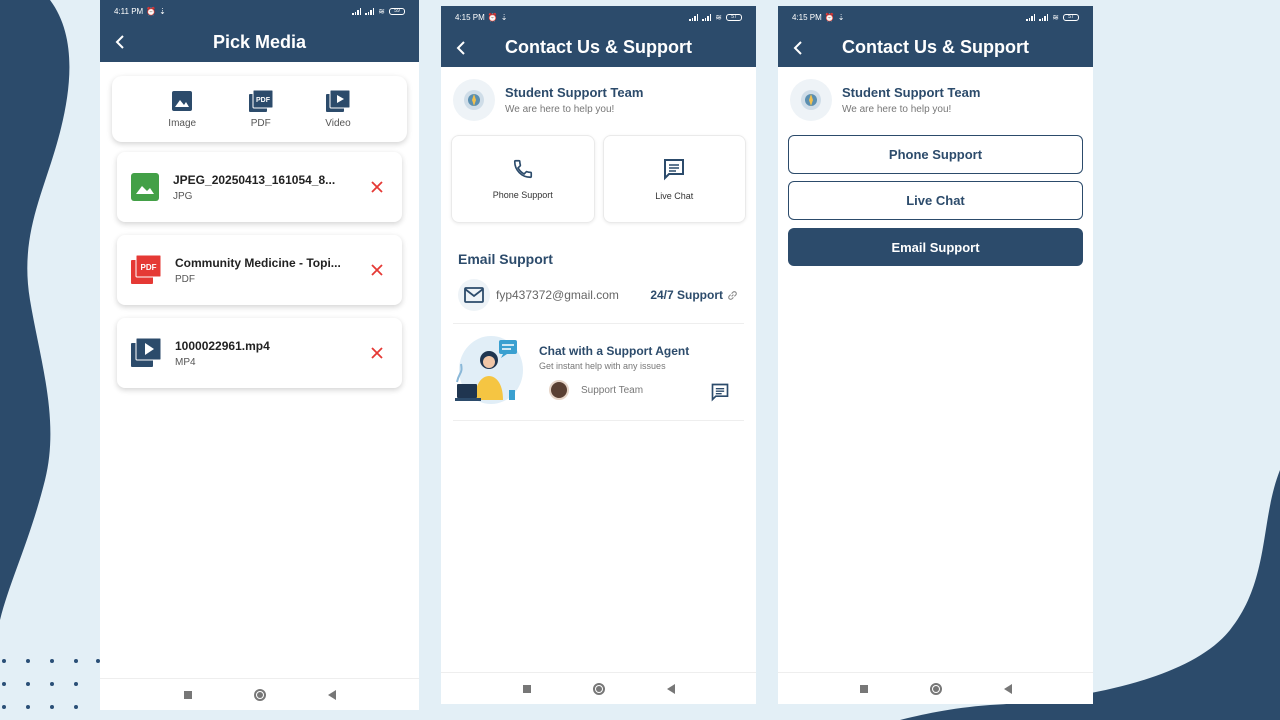  I want to click on phone-support-card: Phone Support, so click(523, 179).